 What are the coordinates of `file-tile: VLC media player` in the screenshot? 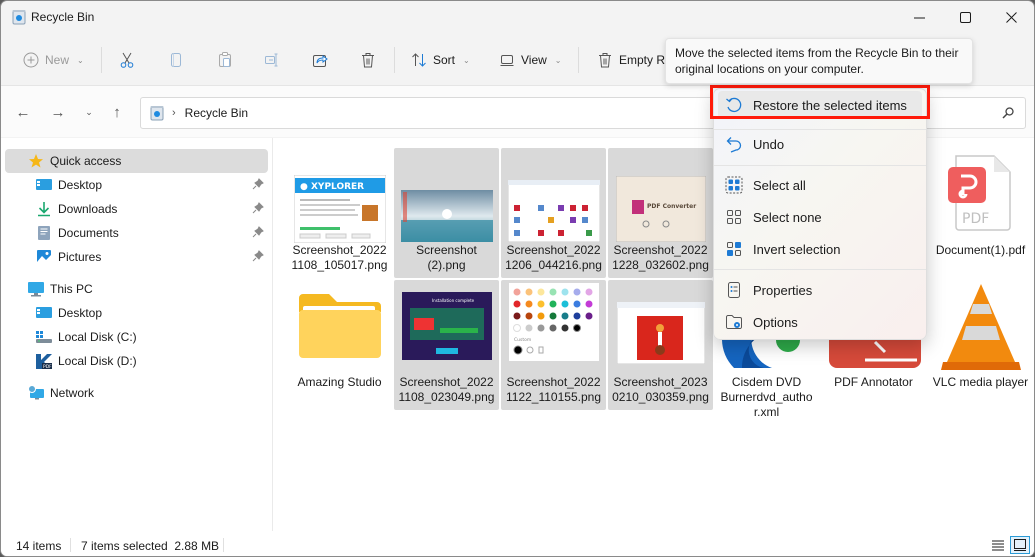 It's located at (980, 345).